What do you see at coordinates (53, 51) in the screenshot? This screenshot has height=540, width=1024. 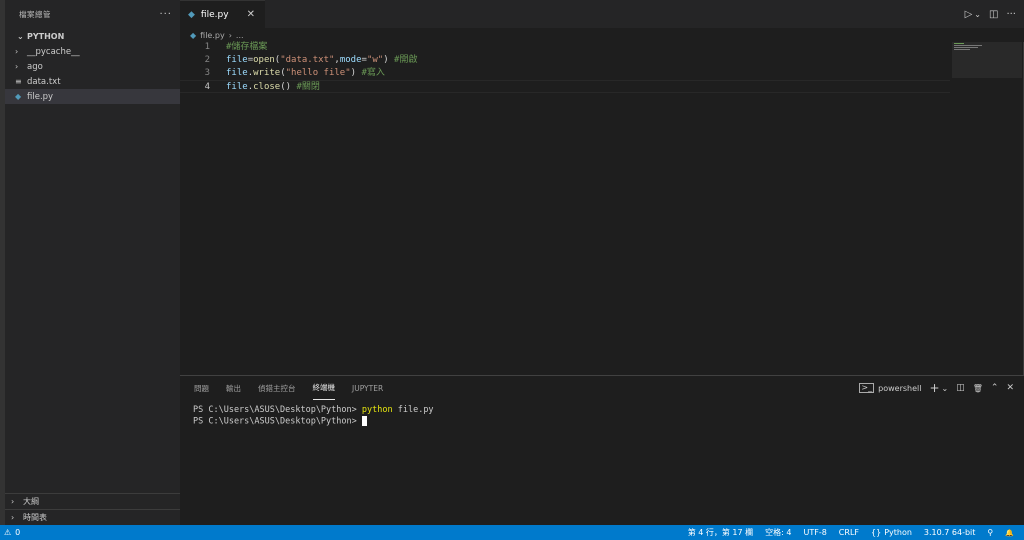 I see `tree-item-label: __pycache__` at bounding box center [53, 51].